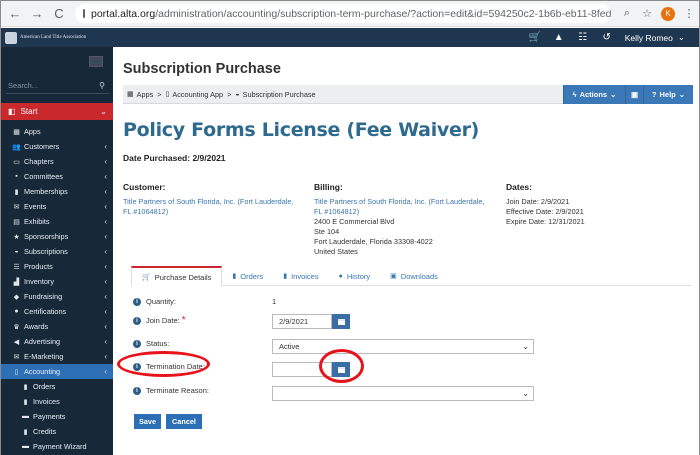 This screenshot has width=700, height=455. Describe the element at coordinates (627, 14) in the screenshot. I see `zoom-icon: ⌕` at that location.